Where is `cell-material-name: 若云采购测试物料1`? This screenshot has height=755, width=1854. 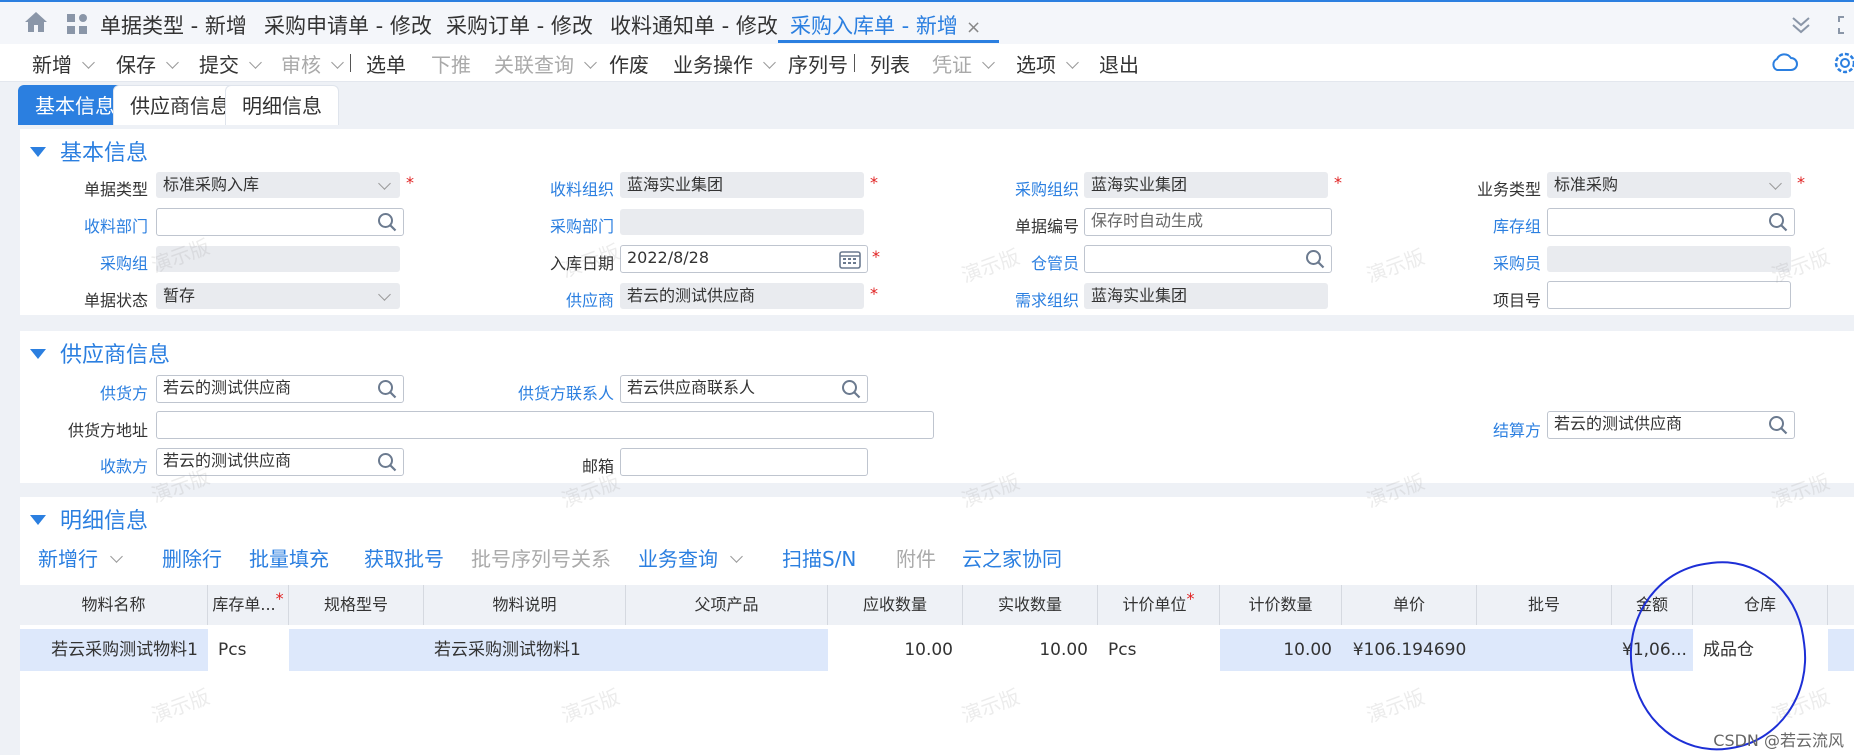
cell-material-name: 若云采购测试物料1 is located at coordinates (104, 650).